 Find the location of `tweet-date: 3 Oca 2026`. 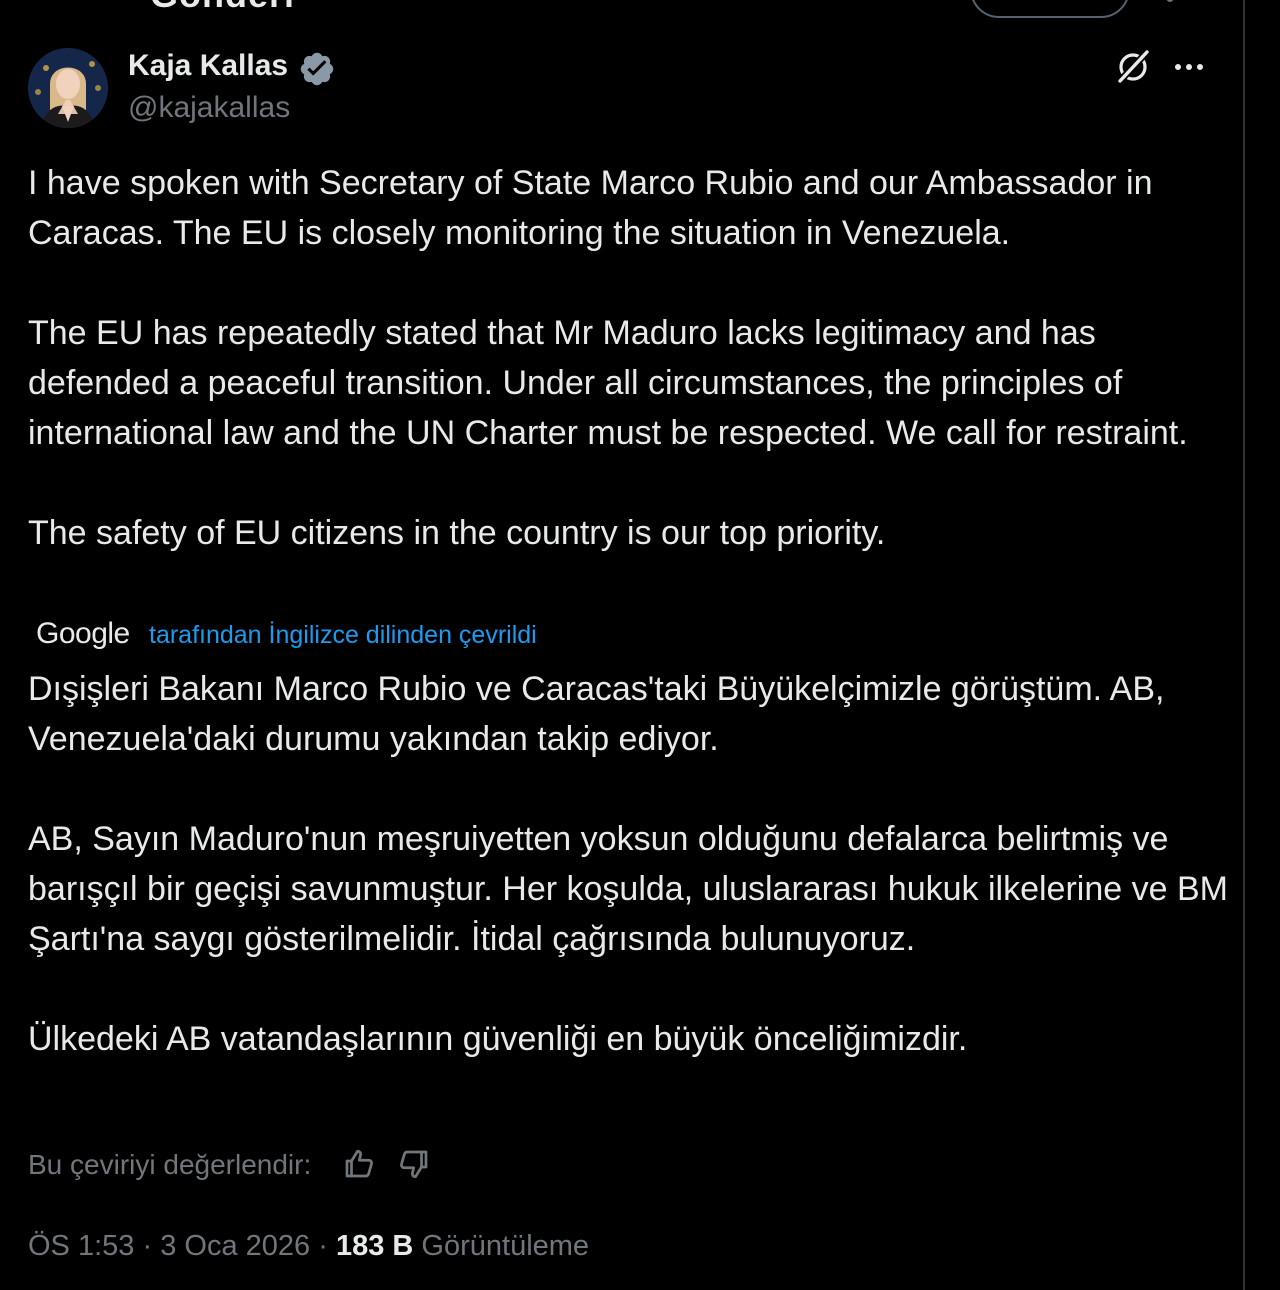

tweet-date: 3 Oca 2026 is located at coordinates (235, 1246).